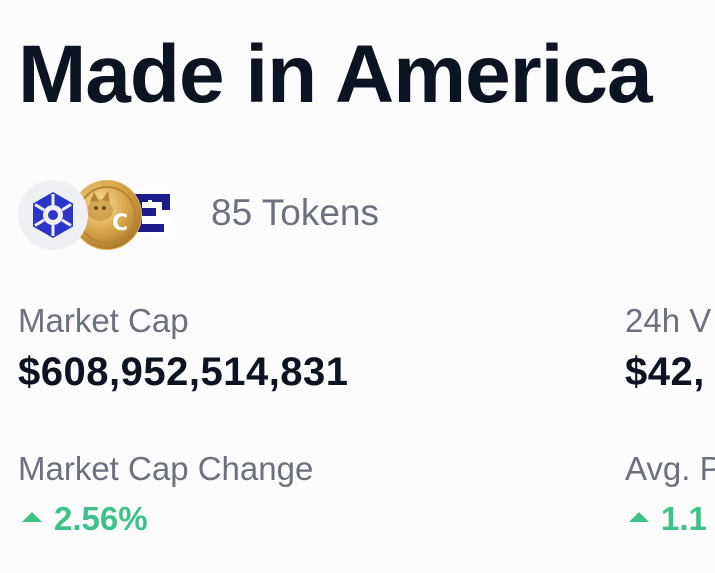 The width and height of the screenshot is (715, 573). I want to click on svg-text: C, so click(120, 223).